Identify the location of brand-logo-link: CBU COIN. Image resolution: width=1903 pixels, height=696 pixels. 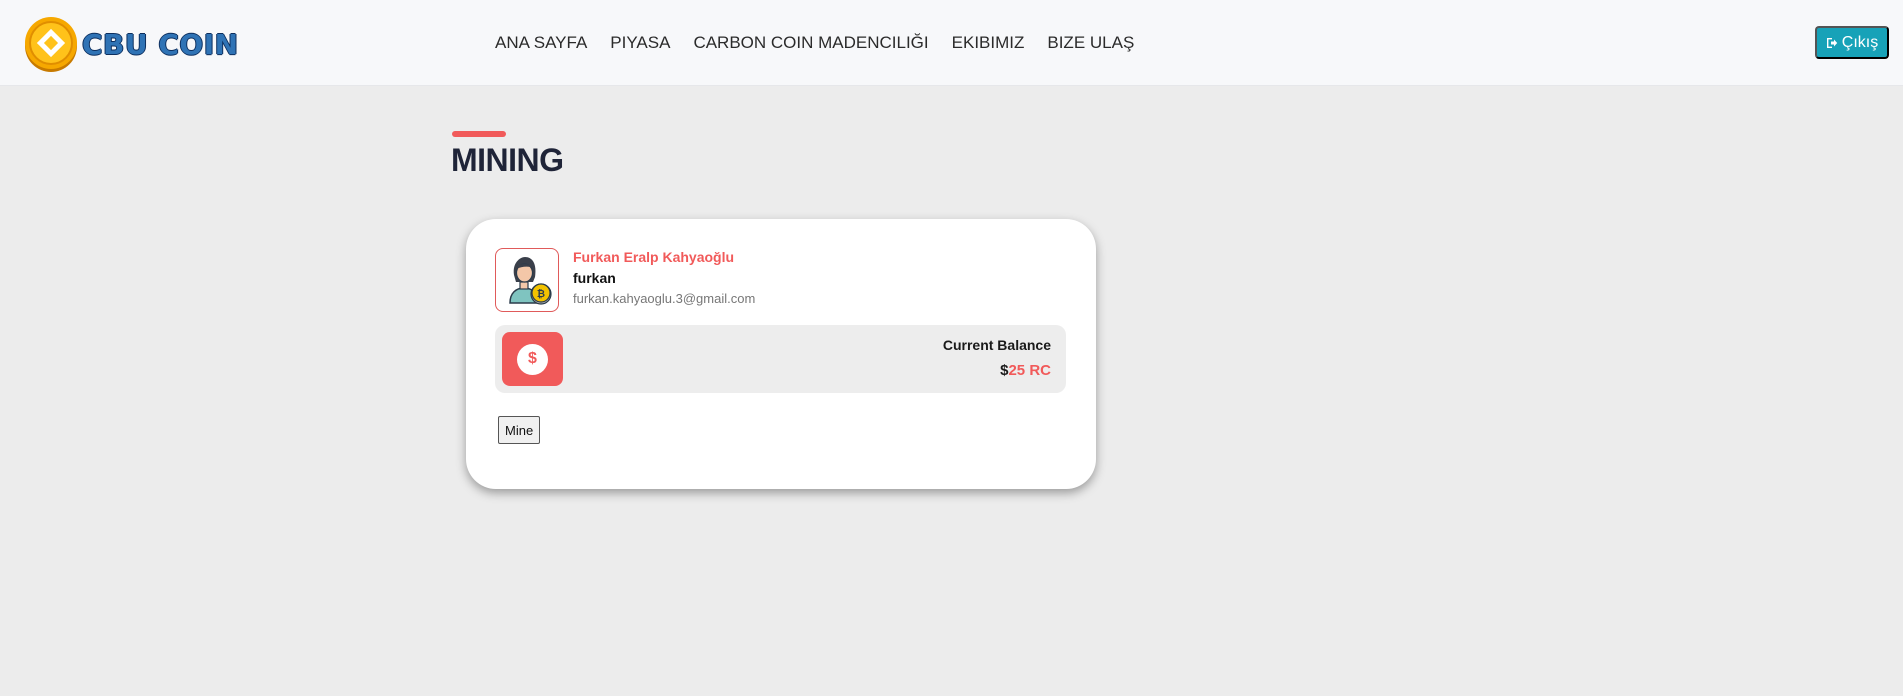
(131, 44).